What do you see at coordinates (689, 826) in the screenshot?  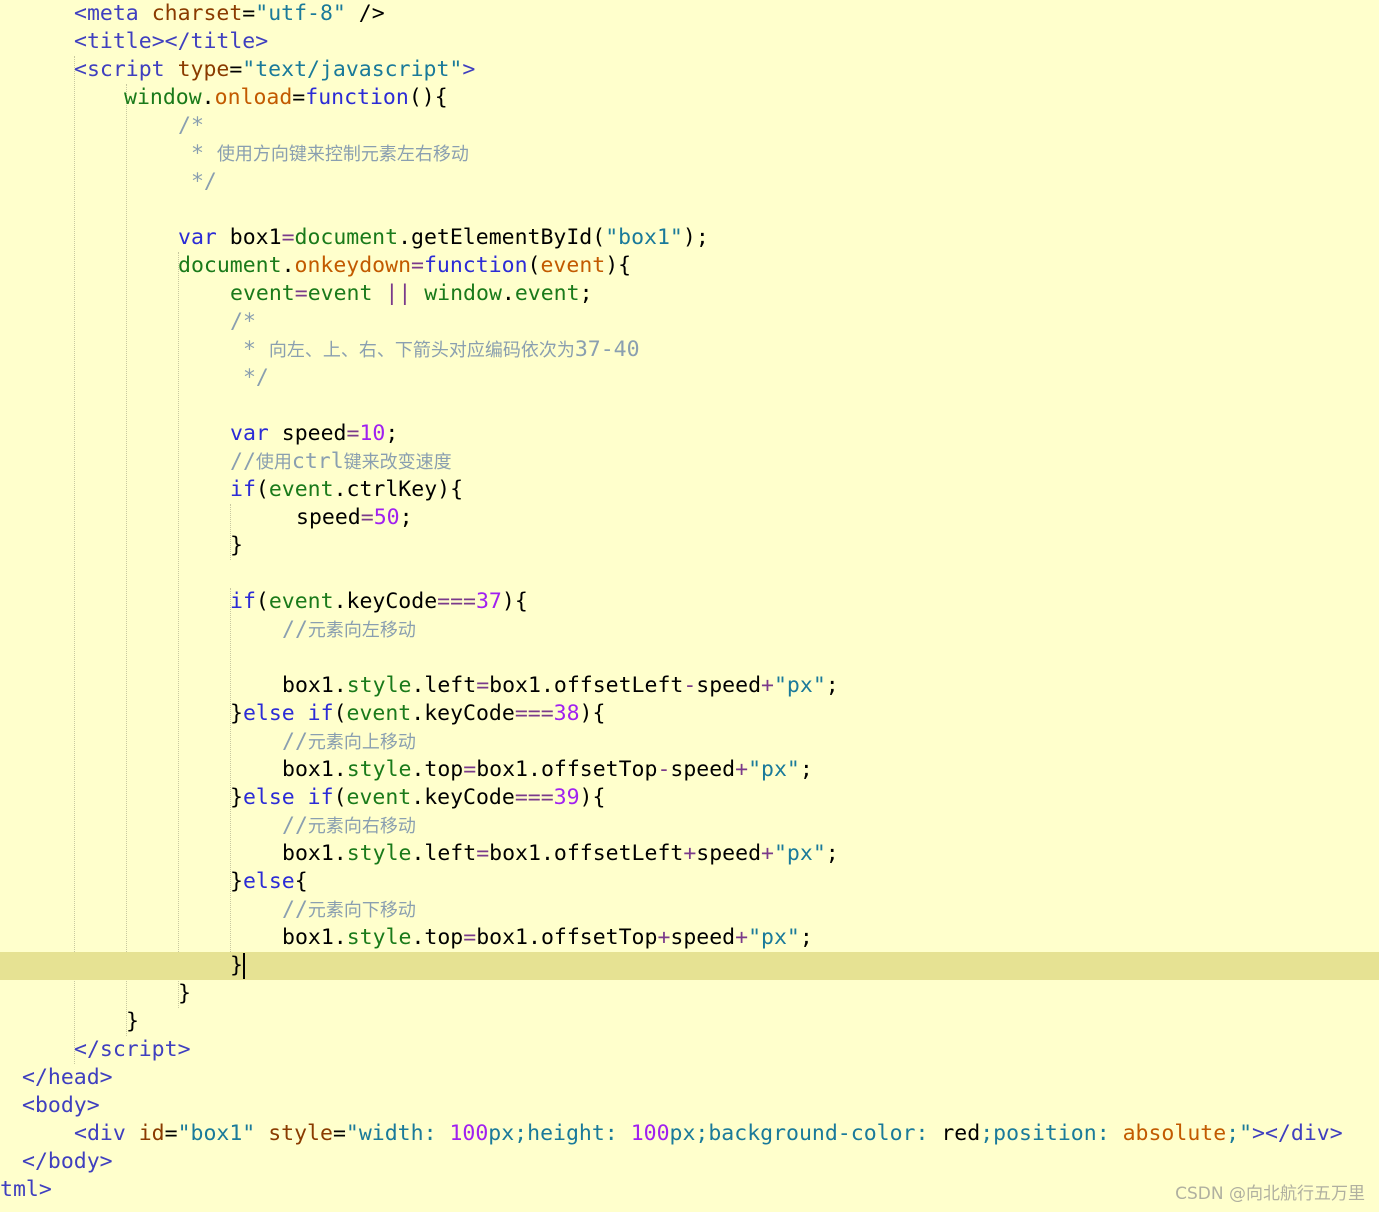 I see `code-line: //元素向右移动` at bounding box center [689, 826].